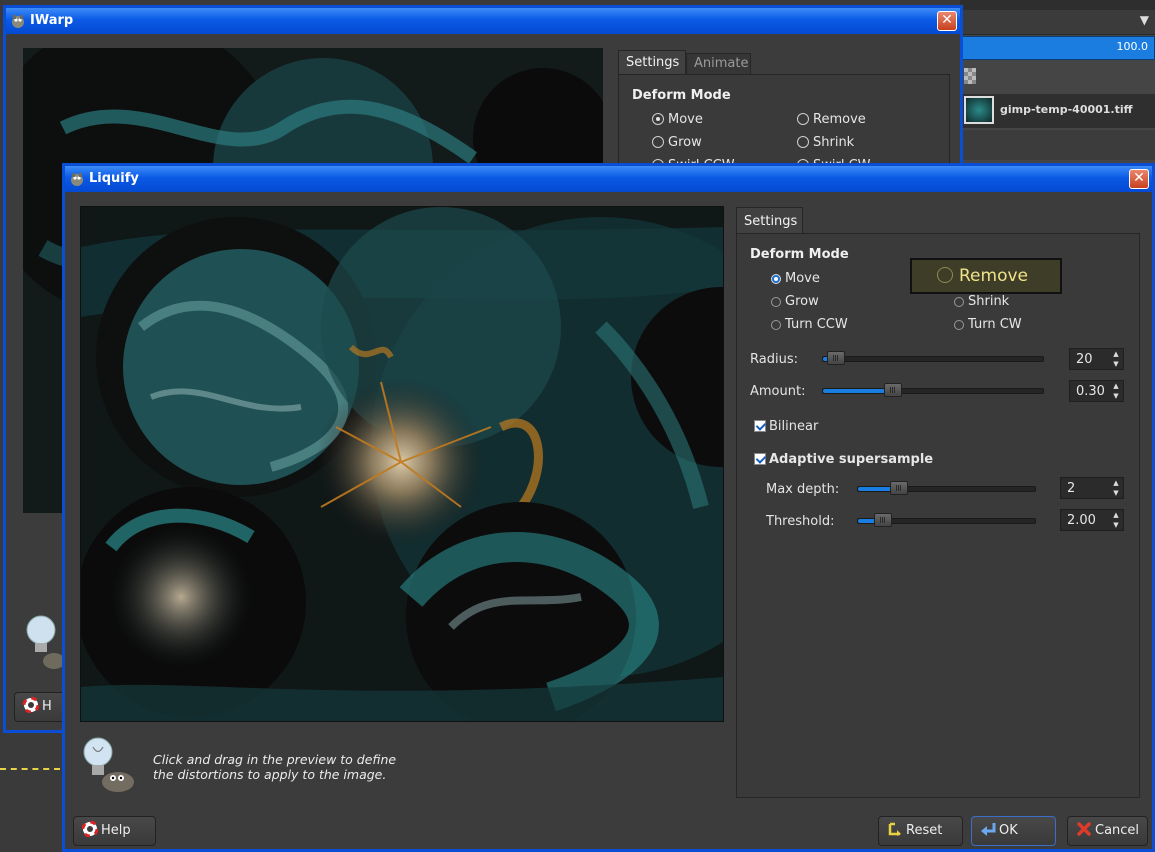 This screenshot has width=1155, height=852. What do you see at coordinates (1092, 488) in the screenshot?
I see `max-depth-spinbutton: 2 ▲ ▼` at bounding box center [1092, 488].